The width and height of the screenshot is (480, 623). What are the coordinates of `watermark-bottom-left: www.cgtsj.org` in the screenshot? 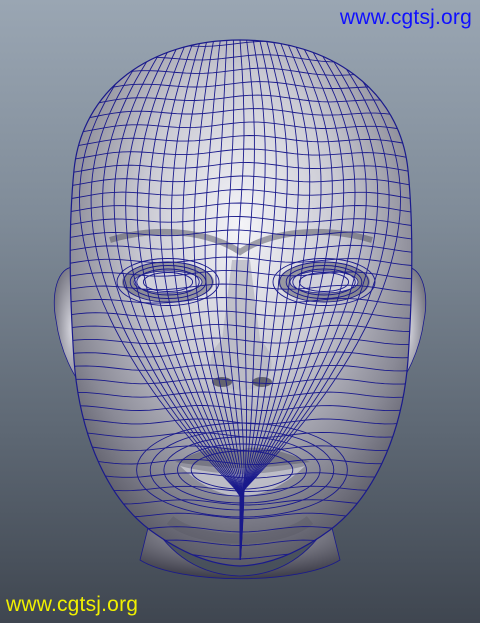 It's located at (72, 604).